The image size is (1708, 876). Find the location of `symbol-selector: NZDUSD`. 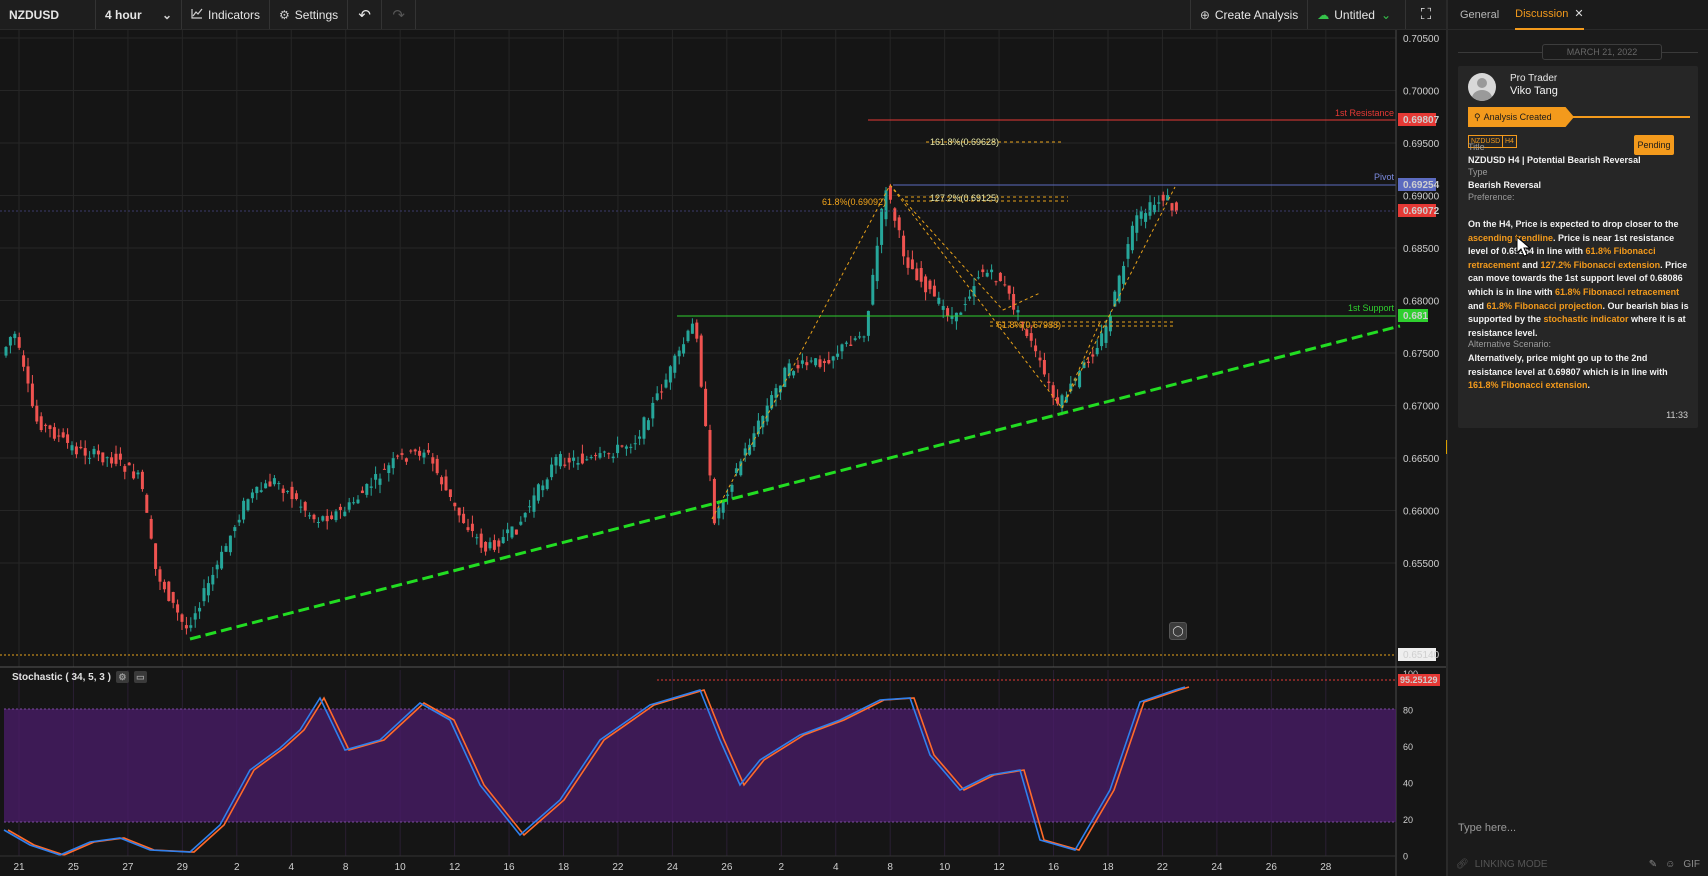

symbol-selector: NZDUSD is located at coordinates (48, 14).